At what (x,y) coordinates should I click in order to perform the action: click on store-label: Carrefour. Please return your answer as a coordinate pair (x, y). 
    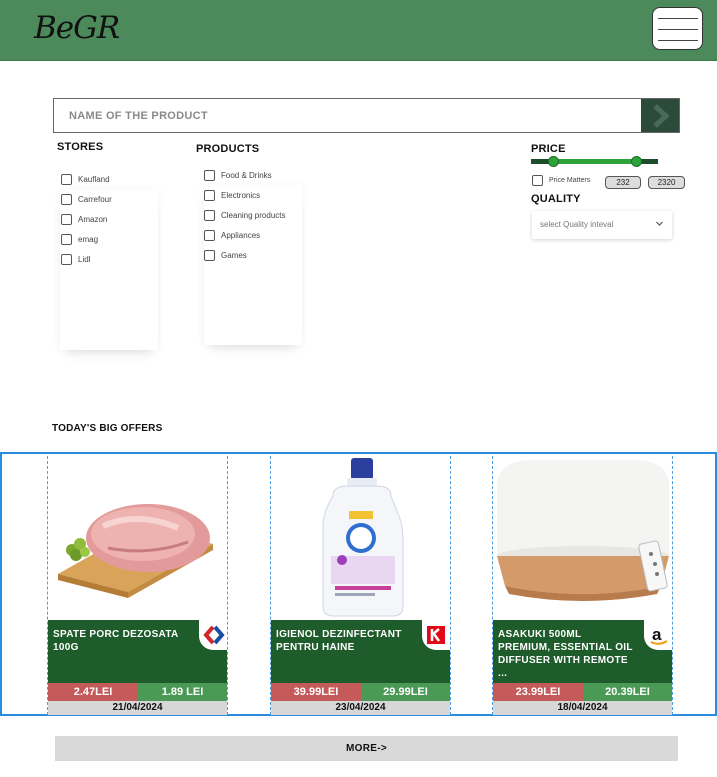
    Looking at the image, I should click on (95, 199).